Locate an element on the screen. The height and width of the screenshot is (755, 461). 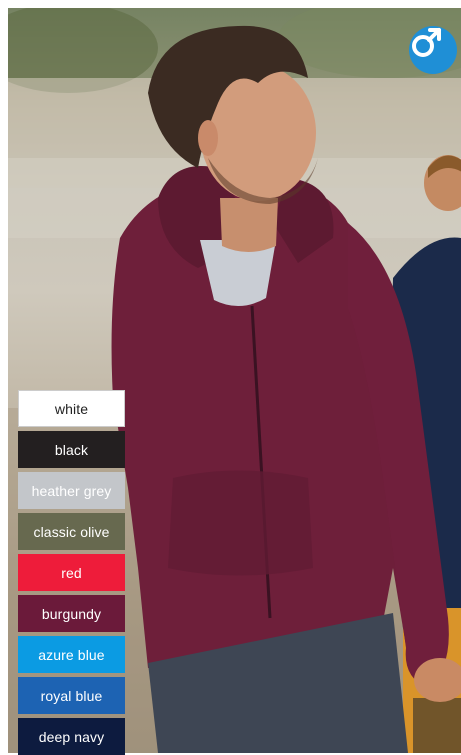
color-swatch-label: royal blue is located at coordinates (71, 695).